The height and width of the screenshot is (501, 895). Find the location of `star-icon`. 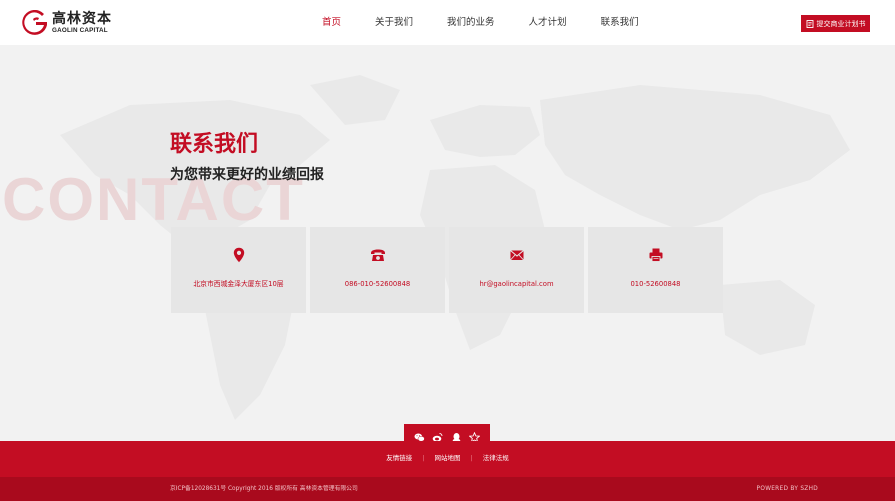

star-icon is located at coordinates (474, 435).